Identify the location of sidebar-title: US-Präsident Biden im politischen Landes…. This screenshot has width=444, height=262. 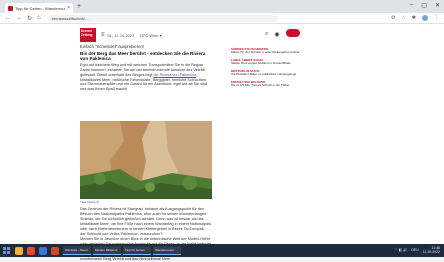
(264, 74).